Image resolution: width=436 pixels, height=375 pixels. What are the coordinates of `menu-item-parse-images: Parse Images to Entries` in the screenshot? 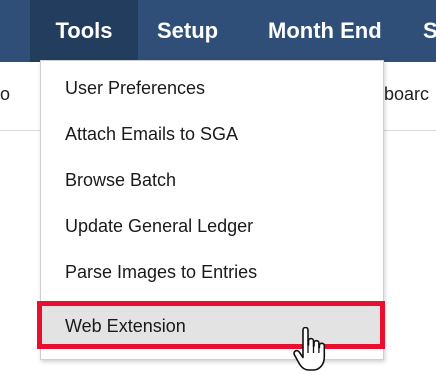 It's located at (212, 272).